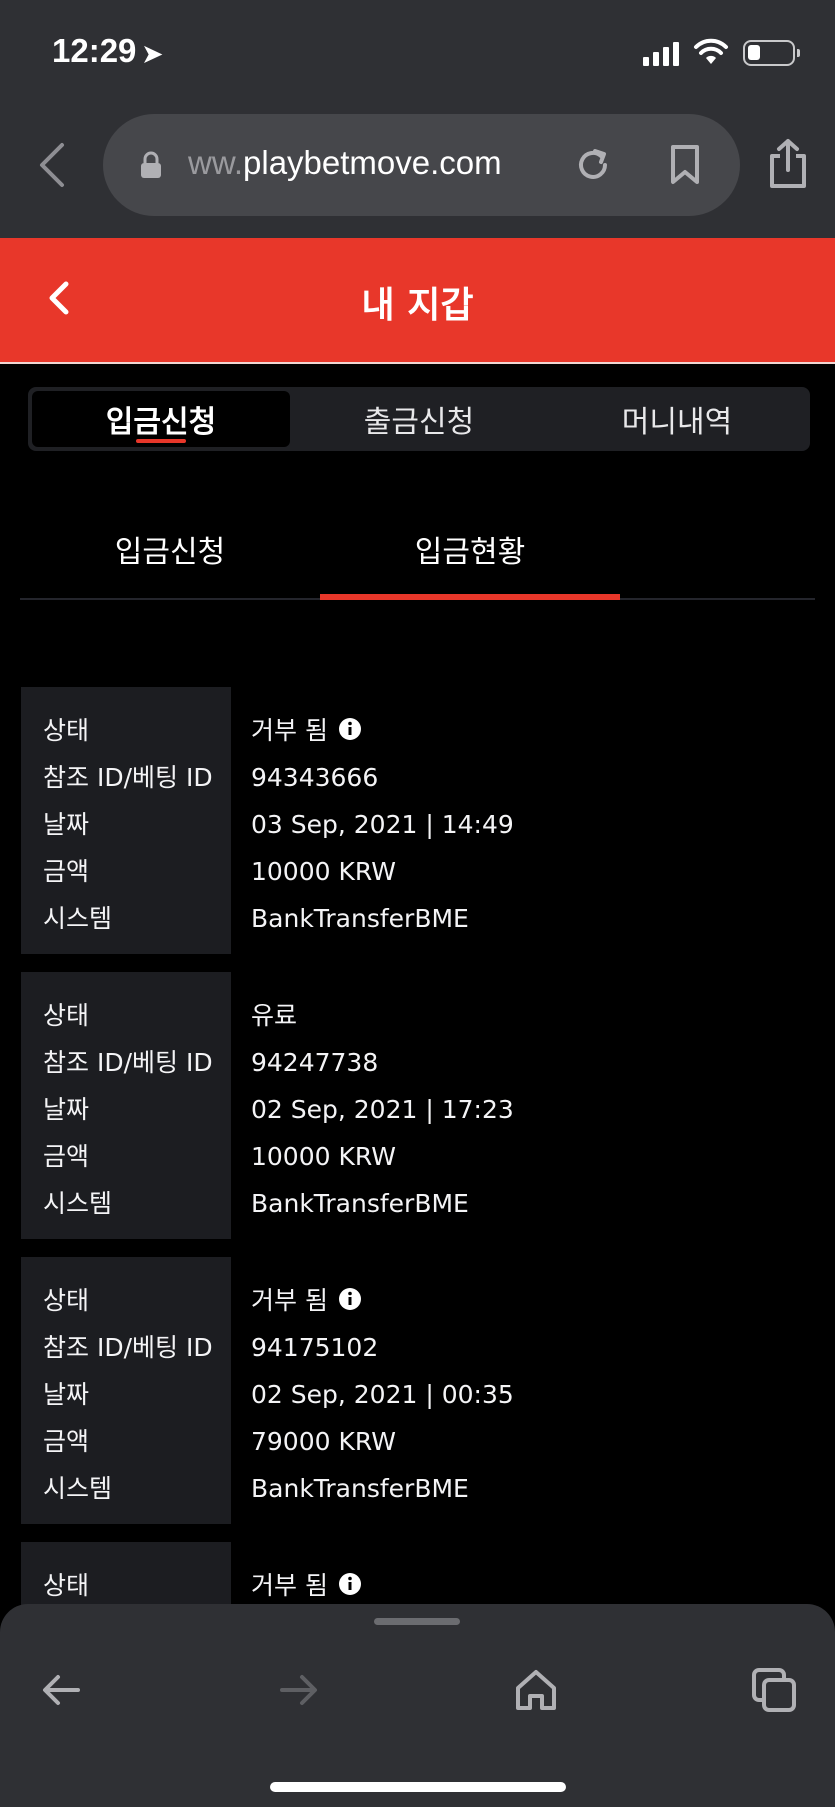 The image size is (835, 1807). Describe the element at coordinates (382, 1394) in the screenshot. I see `value-date: 02 Sep, 2021 | 00:35` at that location.